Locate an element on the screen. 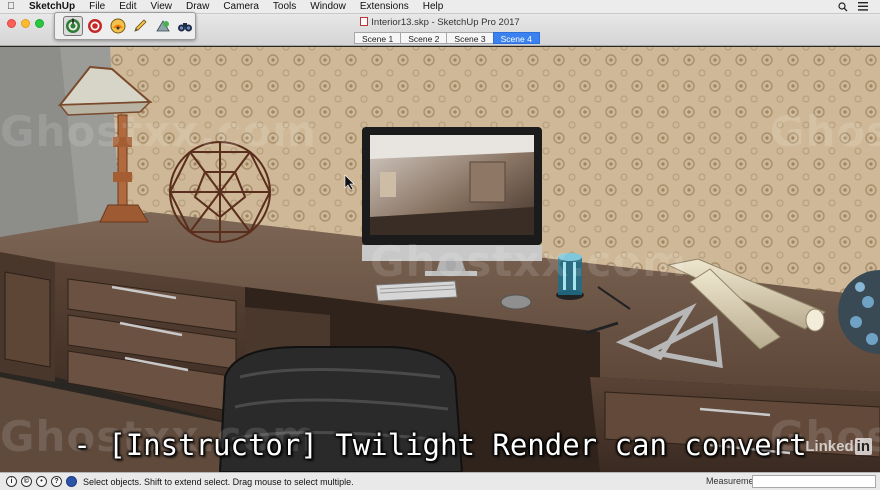 The height and width of the screenshot is (490, 880). search-icon is located at coordinates (843, 6).